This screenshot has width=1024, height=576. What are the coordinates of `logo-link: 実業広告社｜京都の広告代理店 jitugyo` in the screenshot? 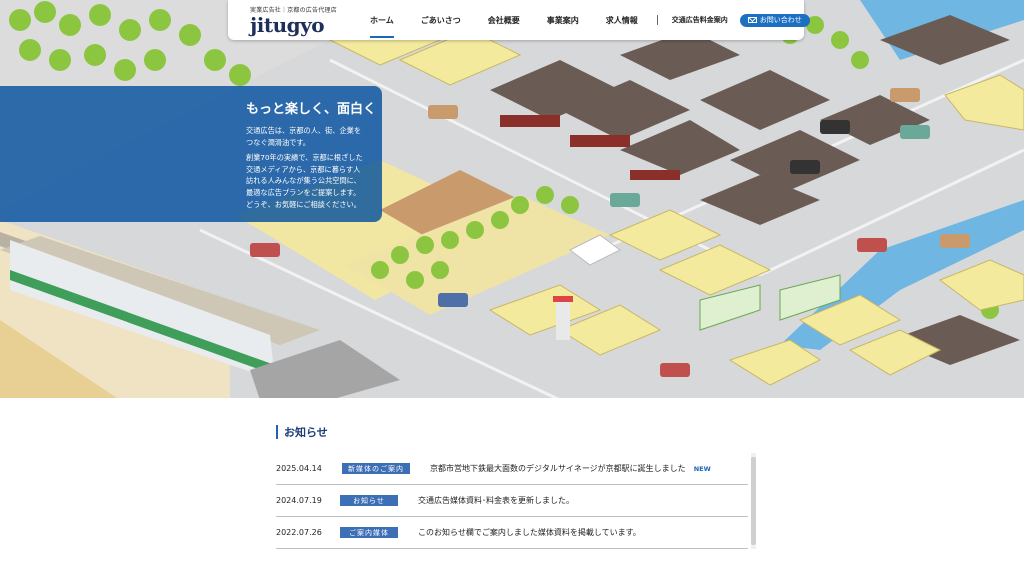 It's located at (293, 20).